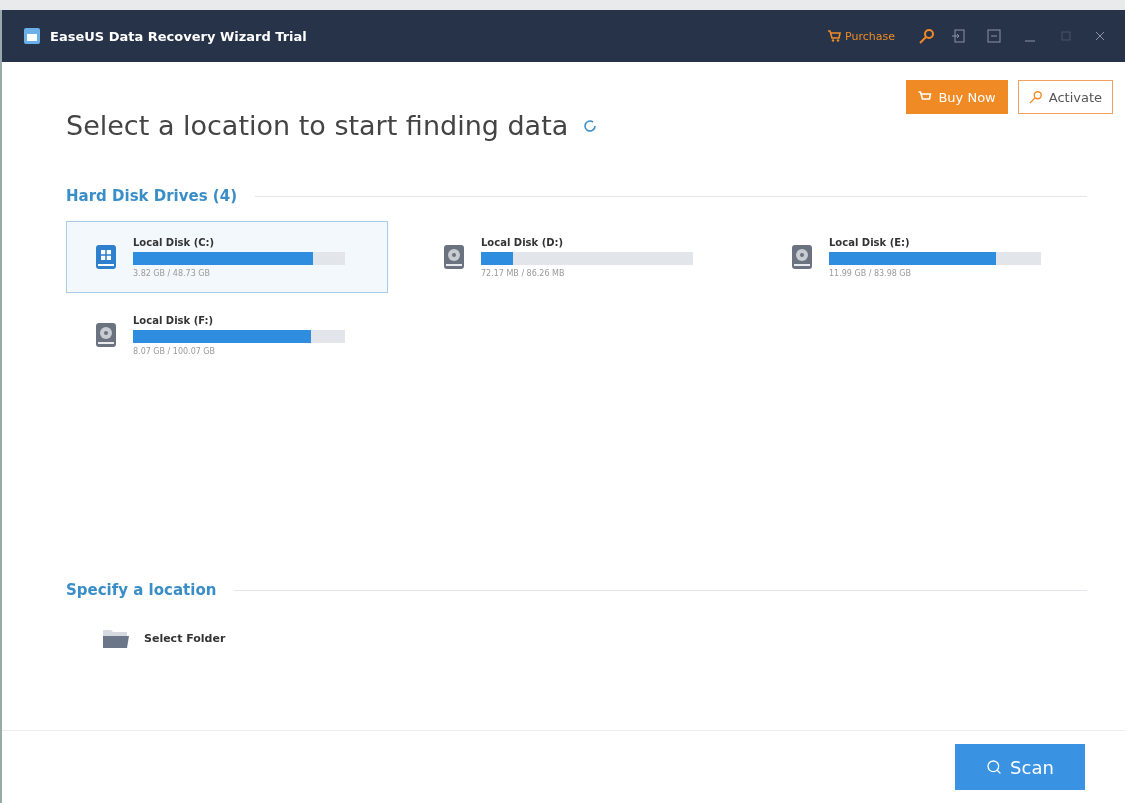 The image size is (1125, 803). I want to click on app-logo-icon, so click(32, 36).